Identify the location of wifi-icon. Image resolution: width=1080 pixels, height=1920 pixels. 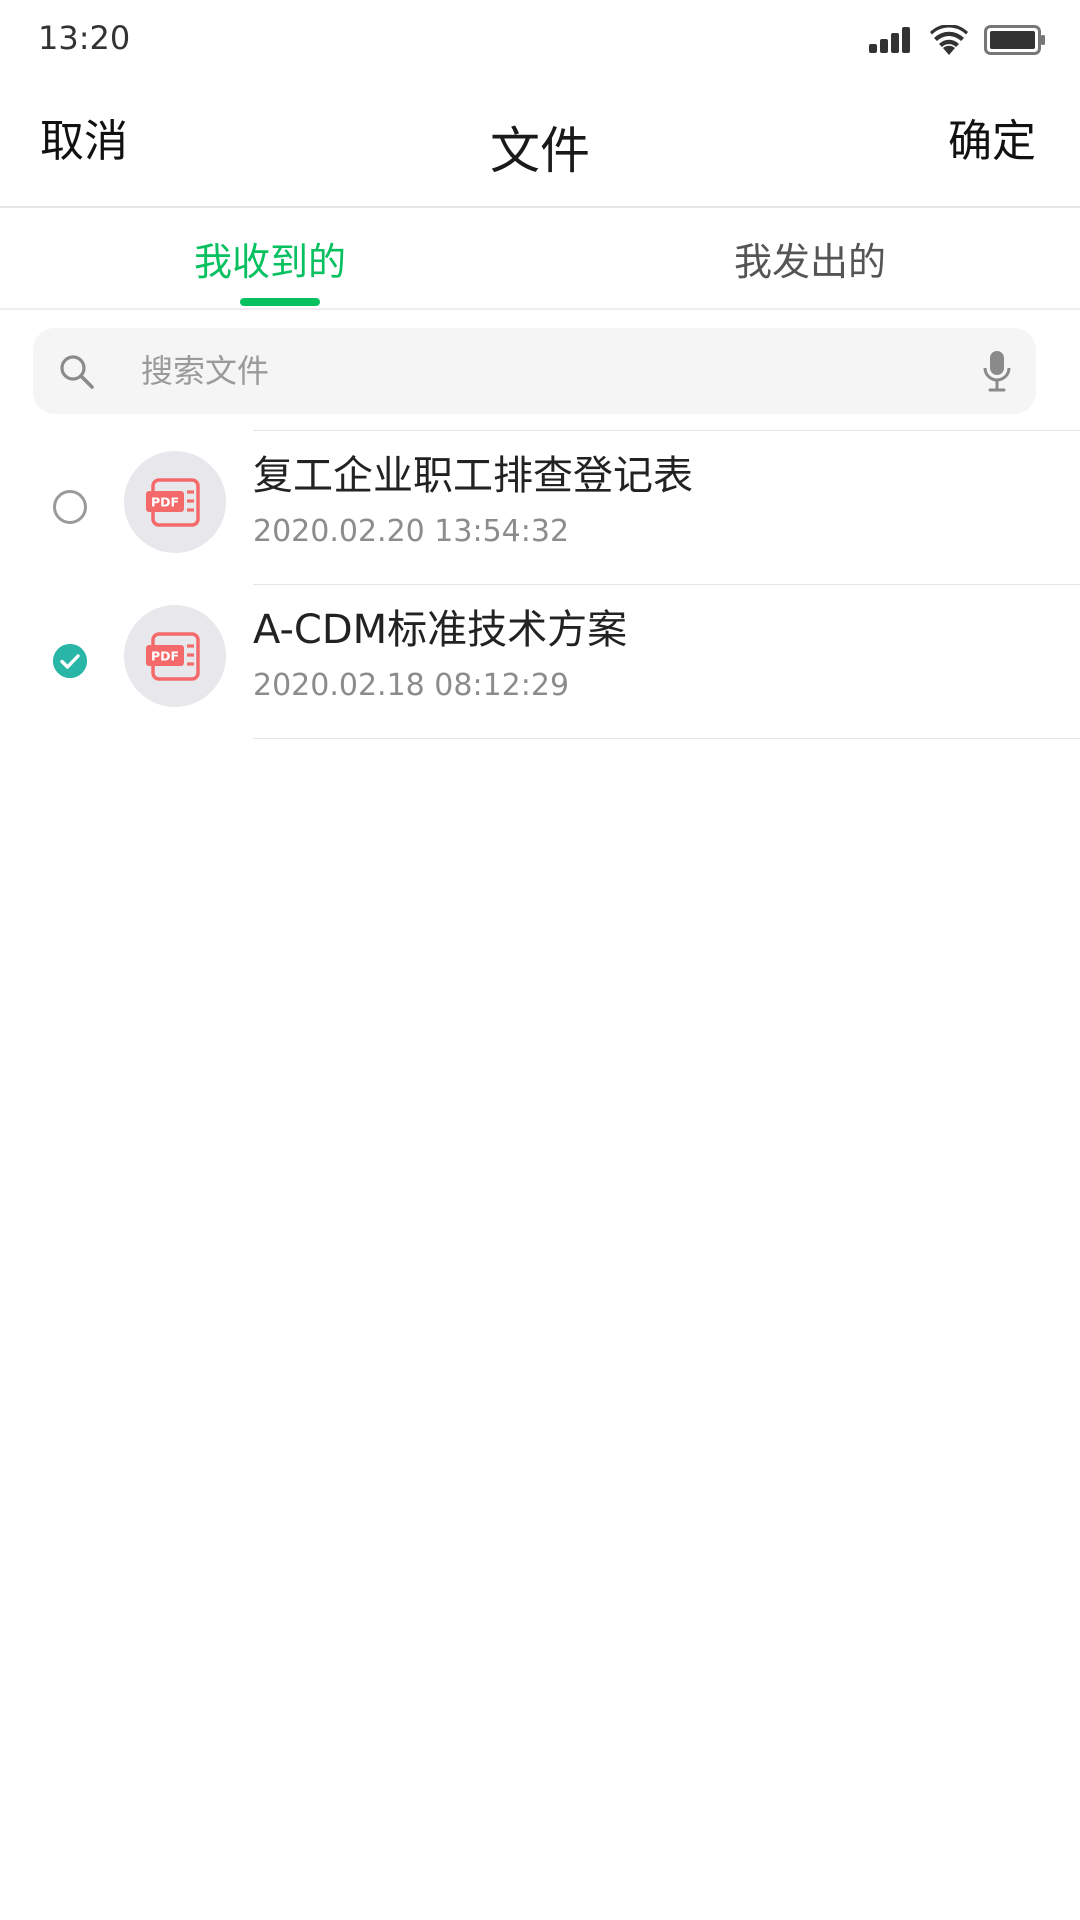
(949, 40).